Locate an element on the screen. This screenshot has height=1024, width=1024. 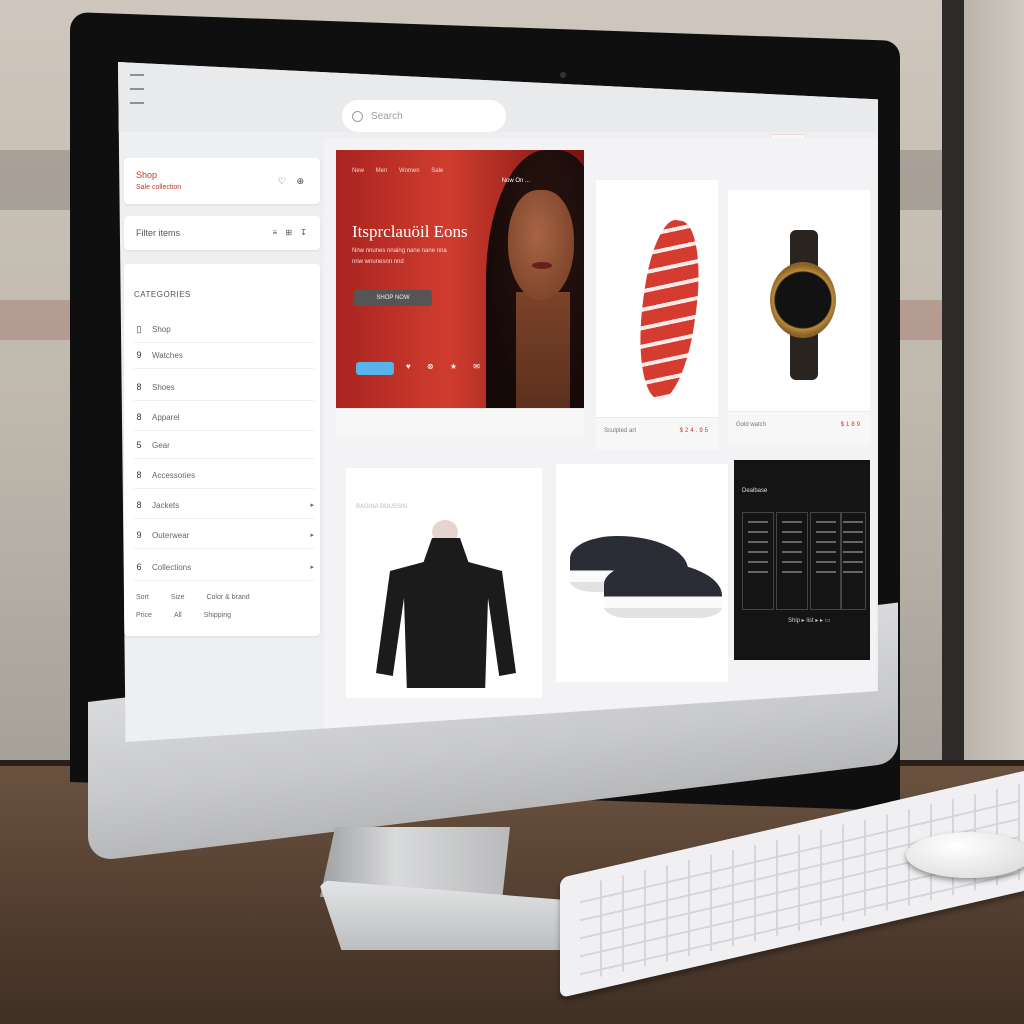
category-icon: 6 is located at coordinates (139, 567).